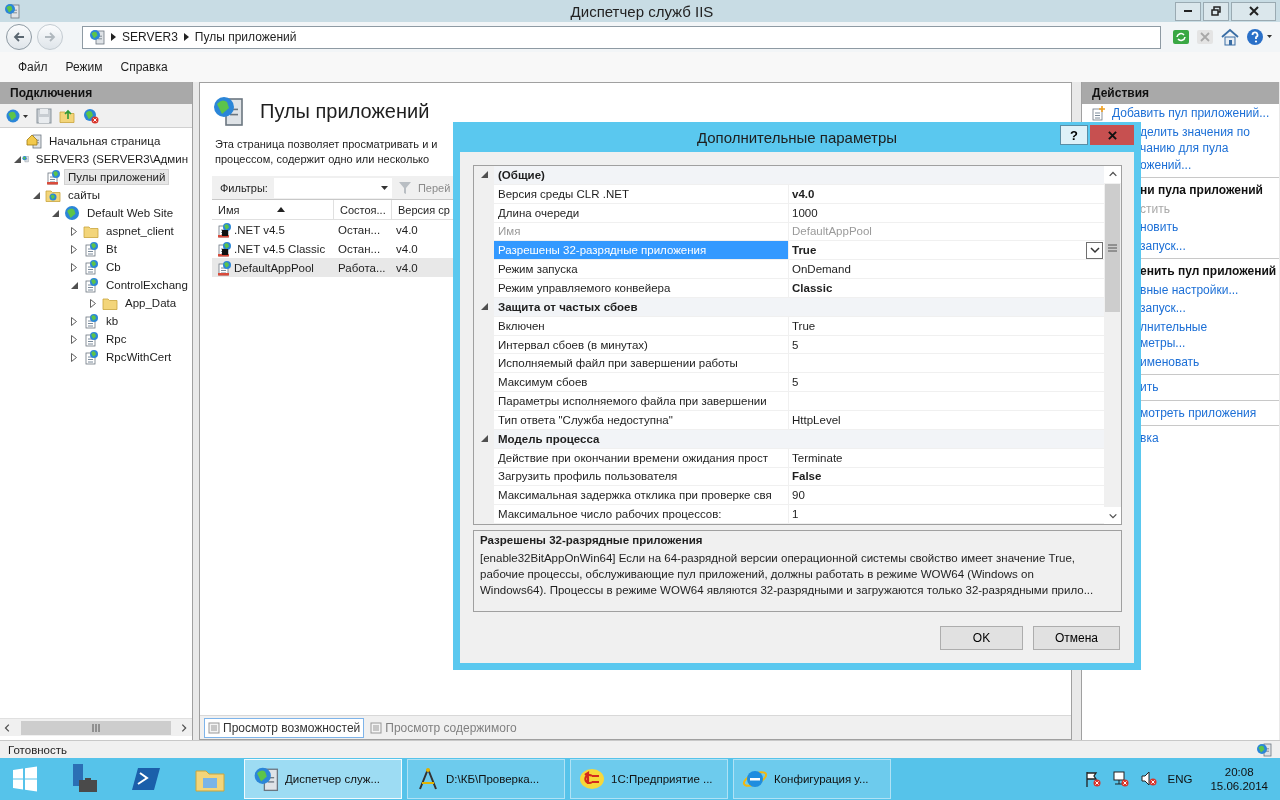 The height and width of the screenshot is (800, 1280). I want to click on network-warning-icon, so click(1120, 779).